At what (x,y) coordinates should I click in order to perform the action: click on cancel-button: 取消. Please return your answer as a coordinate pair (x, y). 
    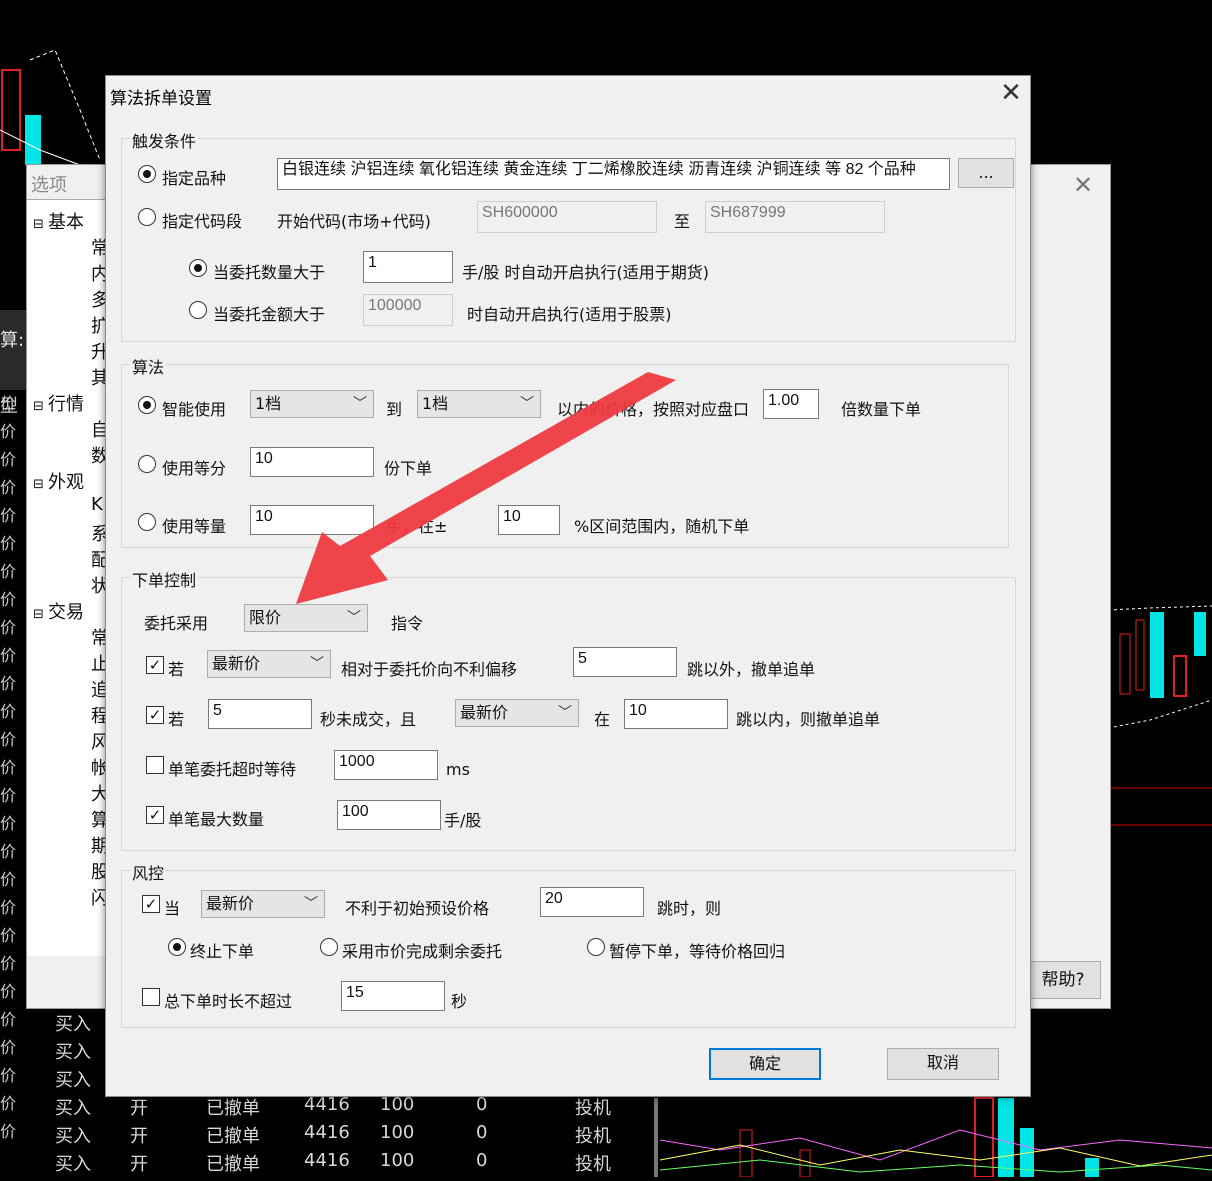
    Looking at the image, I should click on (943, 1064).